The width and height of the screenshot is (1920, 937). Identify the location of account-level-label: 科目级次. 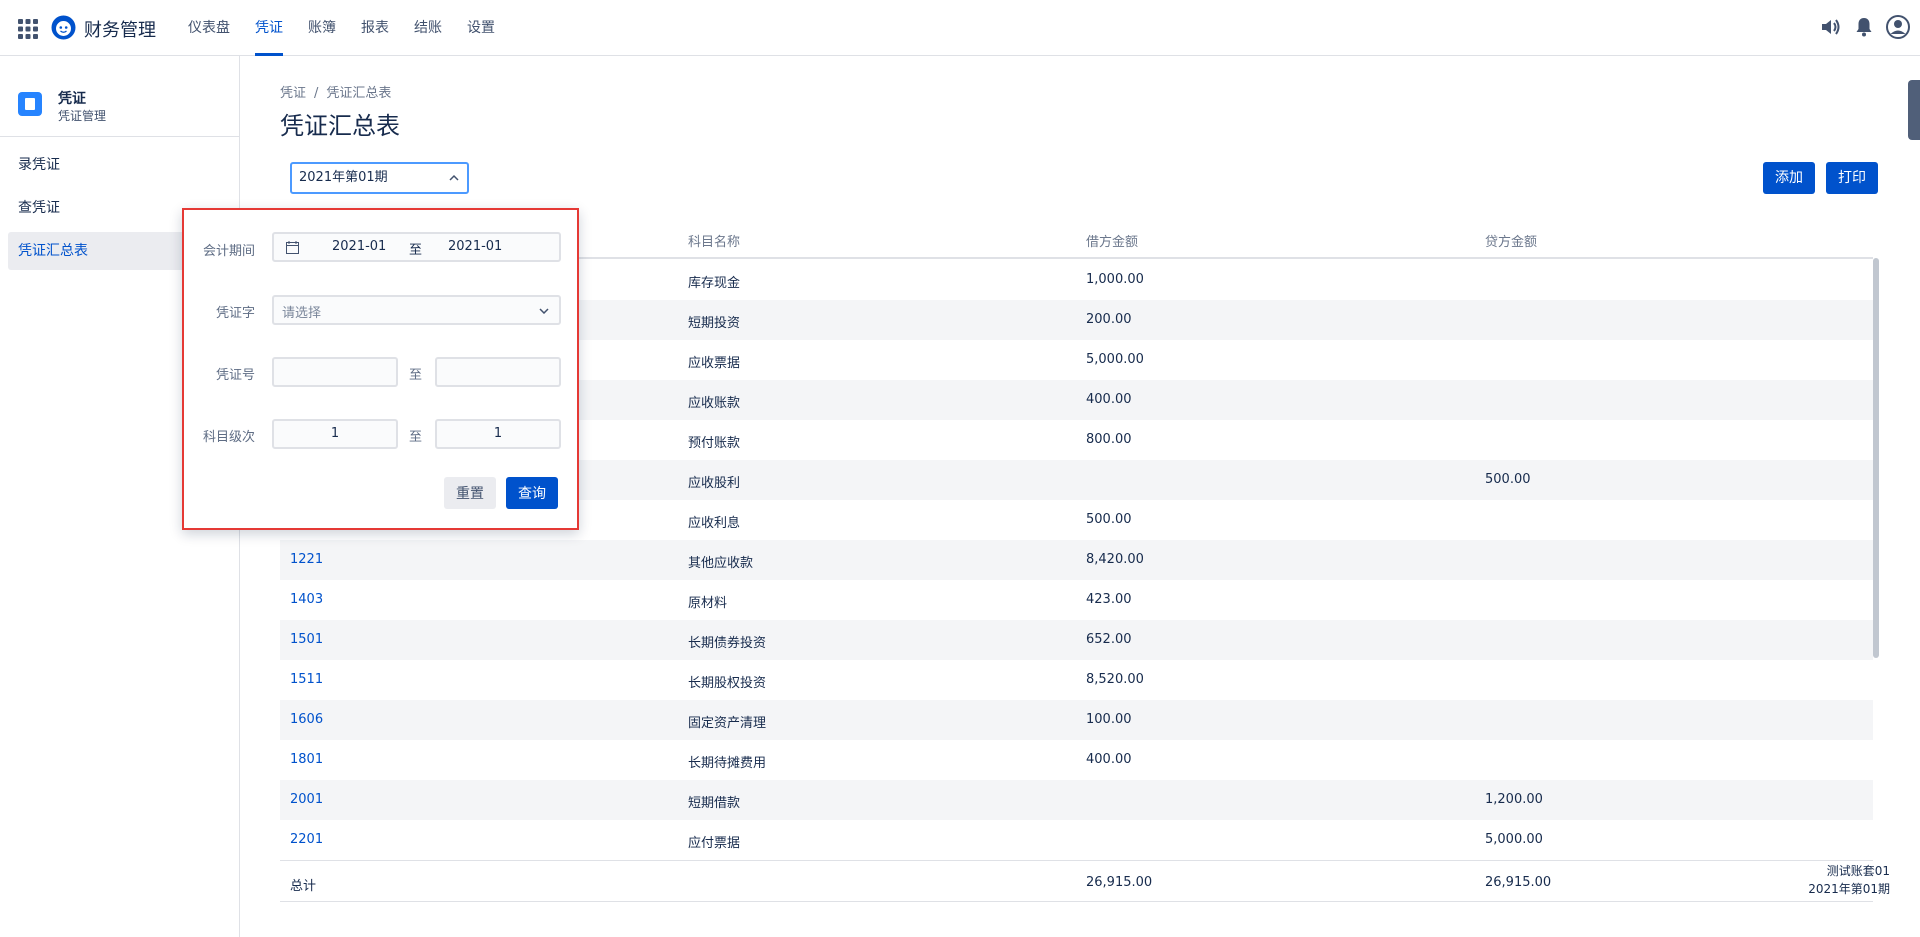
(228, 437).